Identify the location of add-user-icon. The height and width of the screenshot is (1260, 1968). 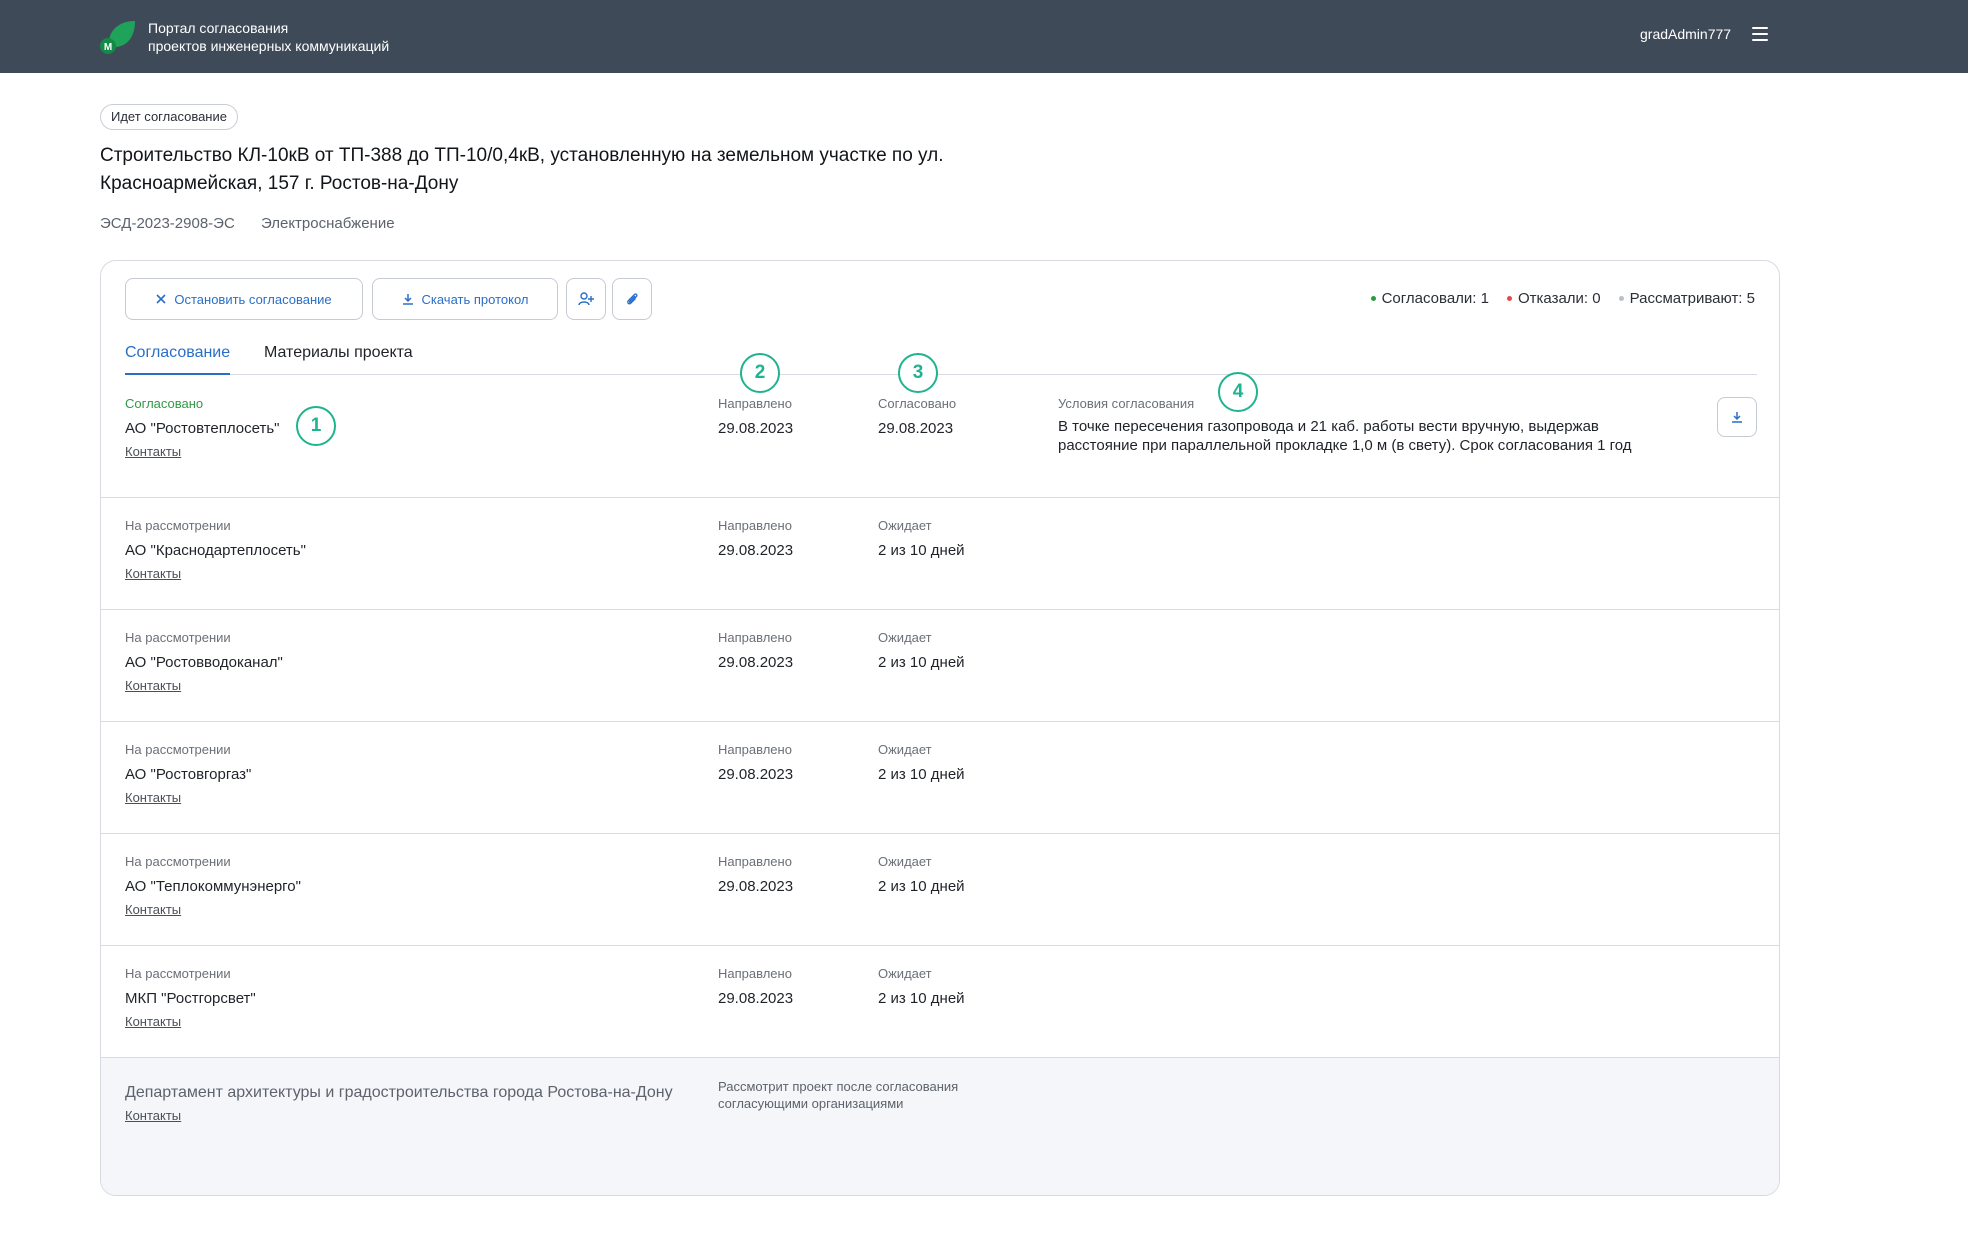
(586, 299).